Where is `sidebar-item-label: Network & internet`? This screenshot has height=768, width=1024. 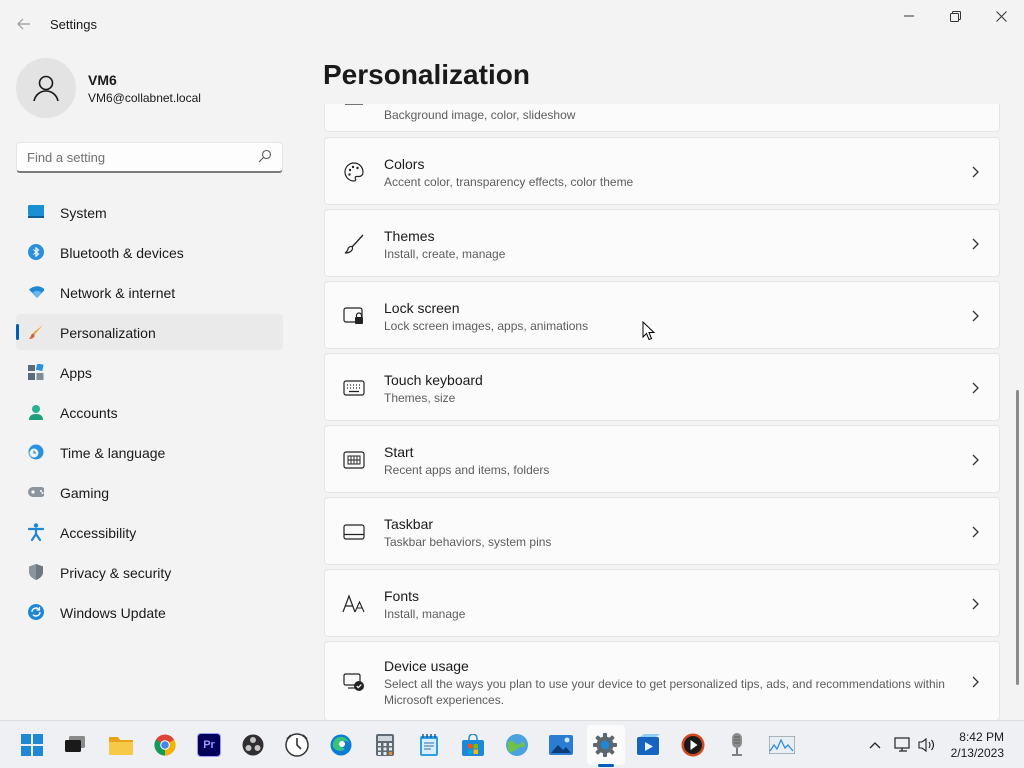
sidebar-item-label: Network & internet is located at coordinates (118, 293).